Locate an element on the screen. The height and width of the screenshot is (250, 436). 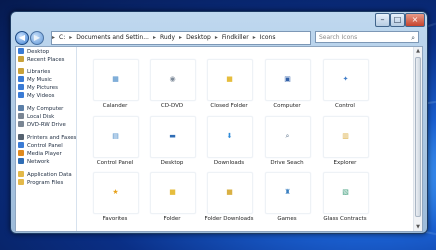
search-placeholder: Search Icons is located at coordinates (338, 37).